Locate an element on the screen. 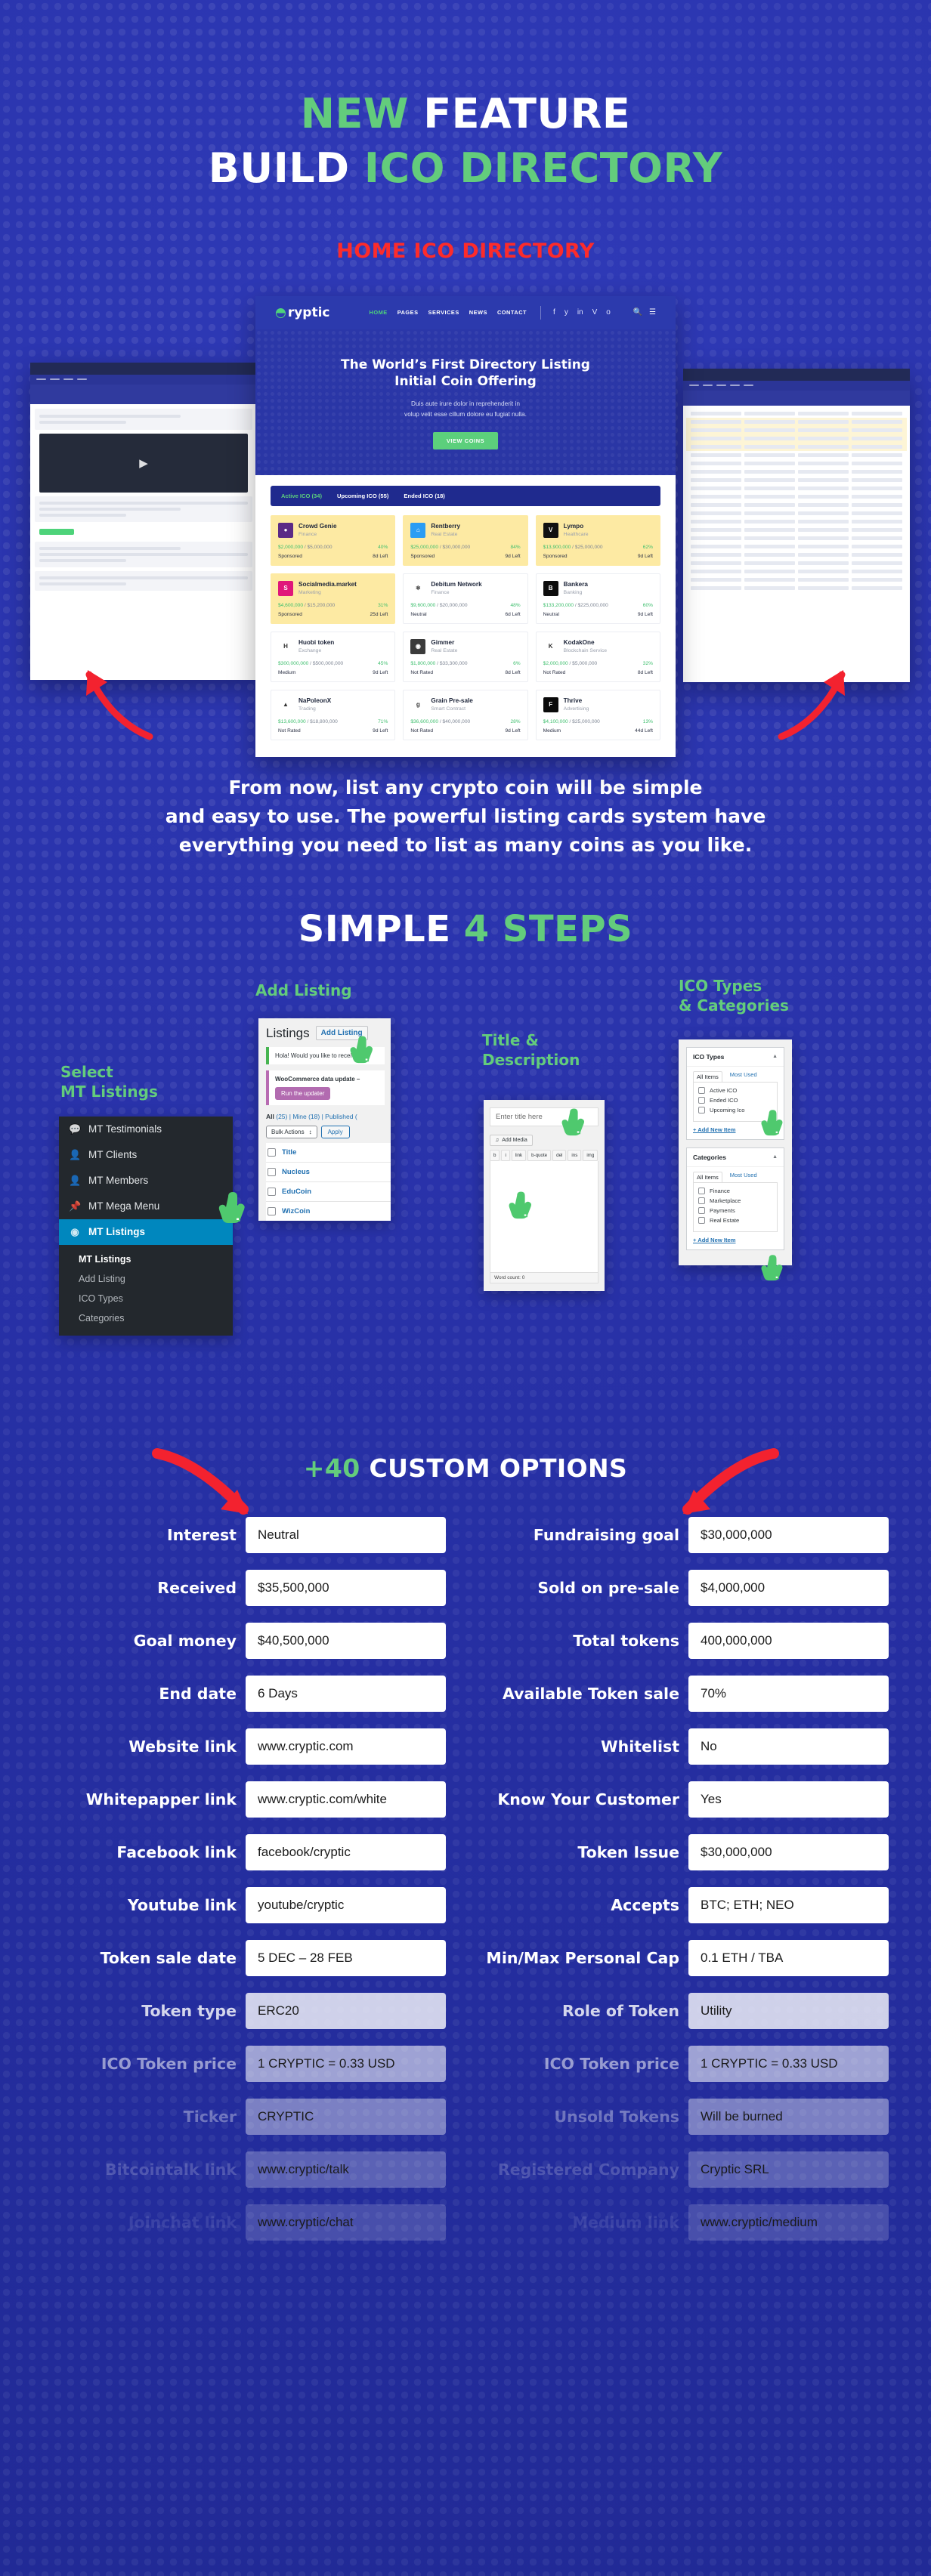  tab-most-used: Most Used is located at coordinates (743, 1076).